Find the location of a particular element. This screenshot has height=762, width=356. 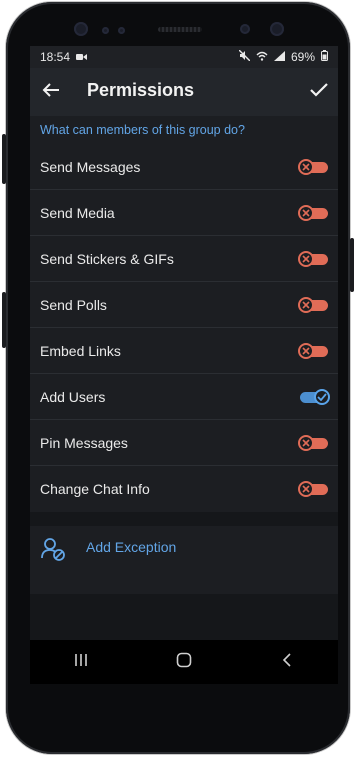

permission-label: Send Messages is located at coordinates (90, 166).